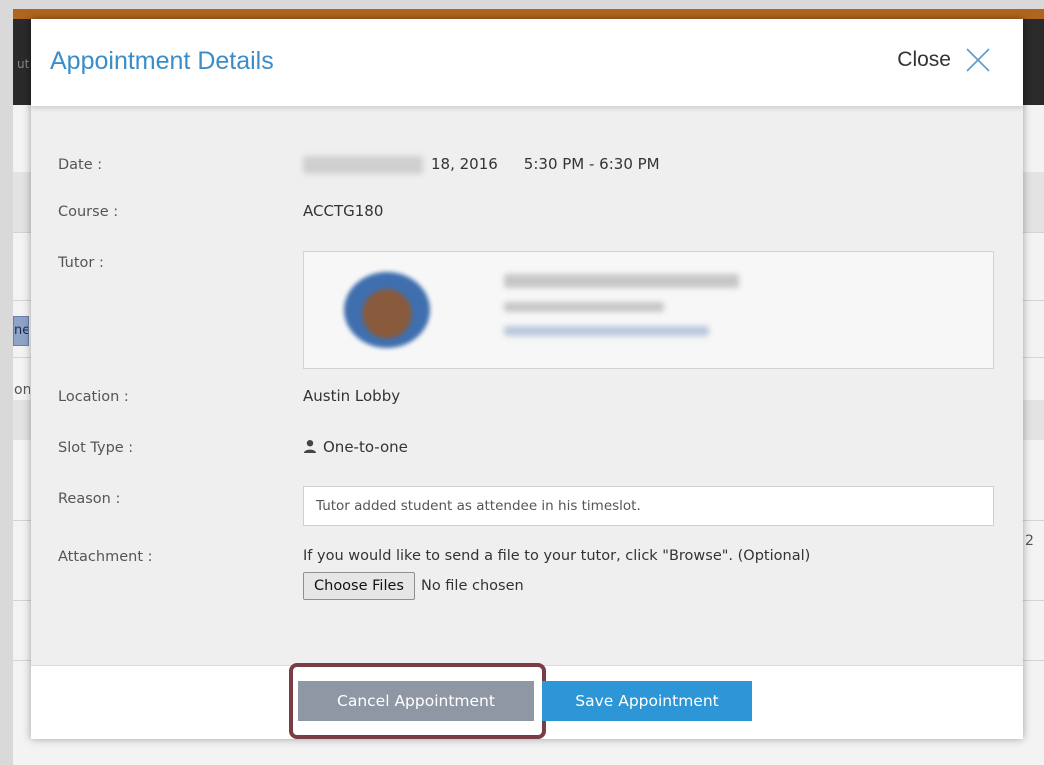  What do you see at coordinates (21, 331) in the screenshot?
I see `bg-tag-fragment: ne` at bounding box center [21, 331].